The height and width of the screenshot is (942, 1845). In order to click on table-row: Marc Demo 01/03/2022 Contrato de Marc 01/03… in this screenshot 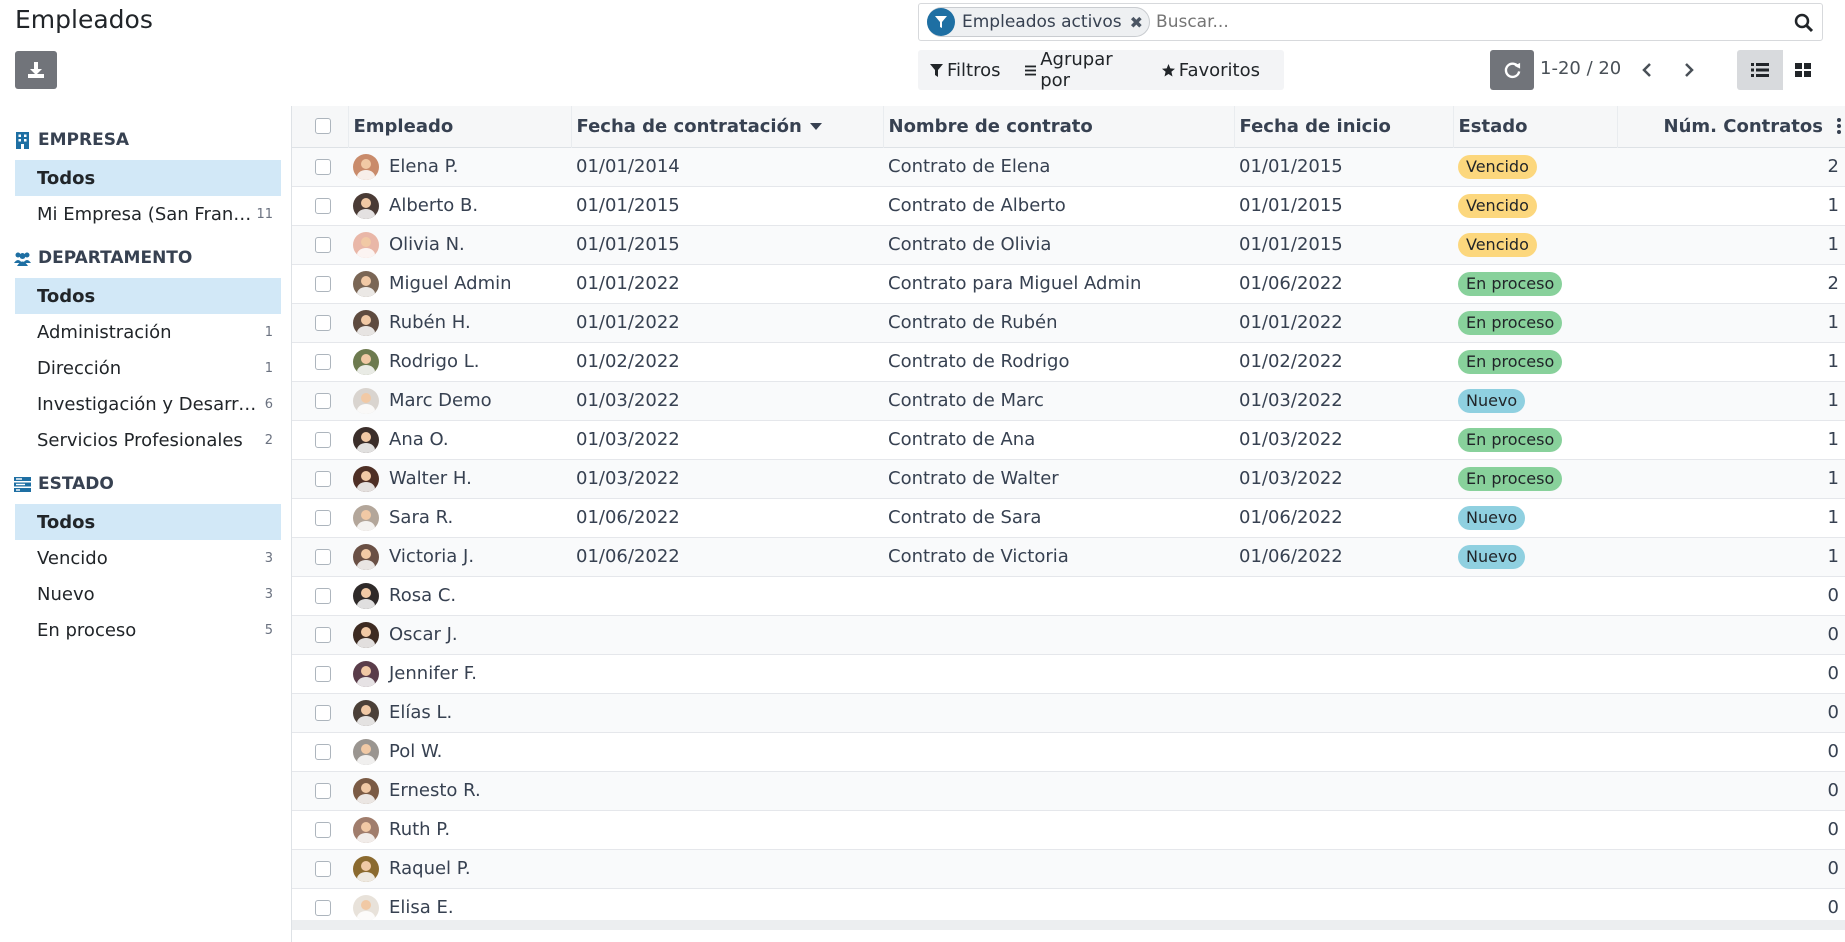, I will do `click(1068, 400)`.